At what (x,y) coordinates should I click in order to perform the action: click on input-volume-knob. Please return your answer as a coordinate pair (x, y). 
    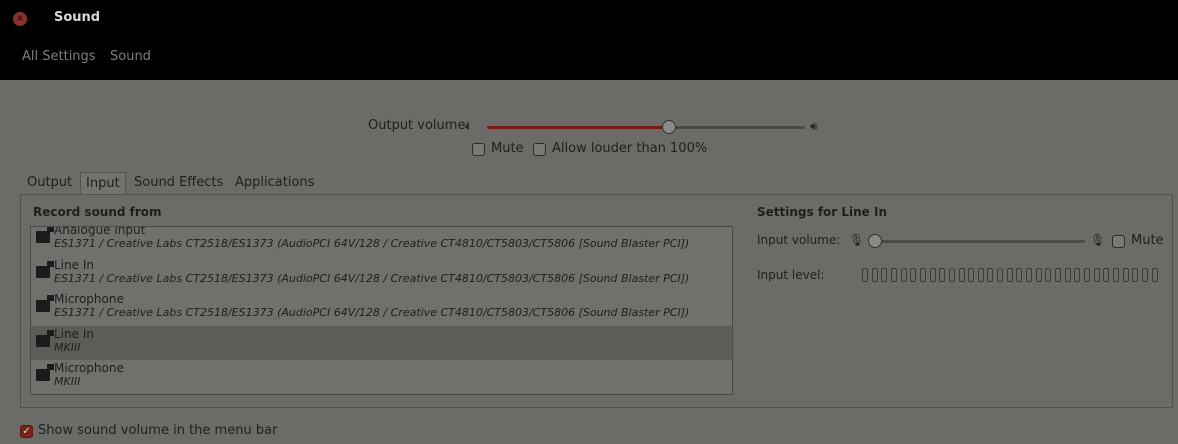
    Looking at the image, I should click on (875, 241).